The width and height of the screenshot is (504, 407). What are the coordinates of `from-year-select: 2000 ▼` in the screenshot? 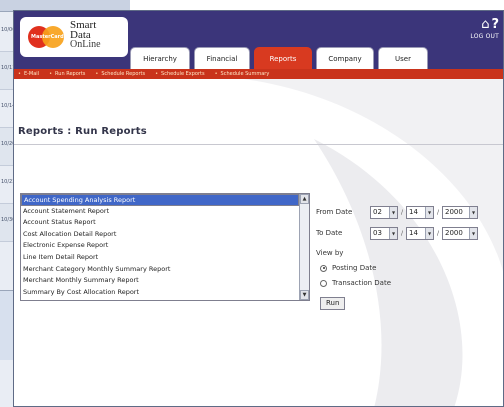 It's located at (460, 212).